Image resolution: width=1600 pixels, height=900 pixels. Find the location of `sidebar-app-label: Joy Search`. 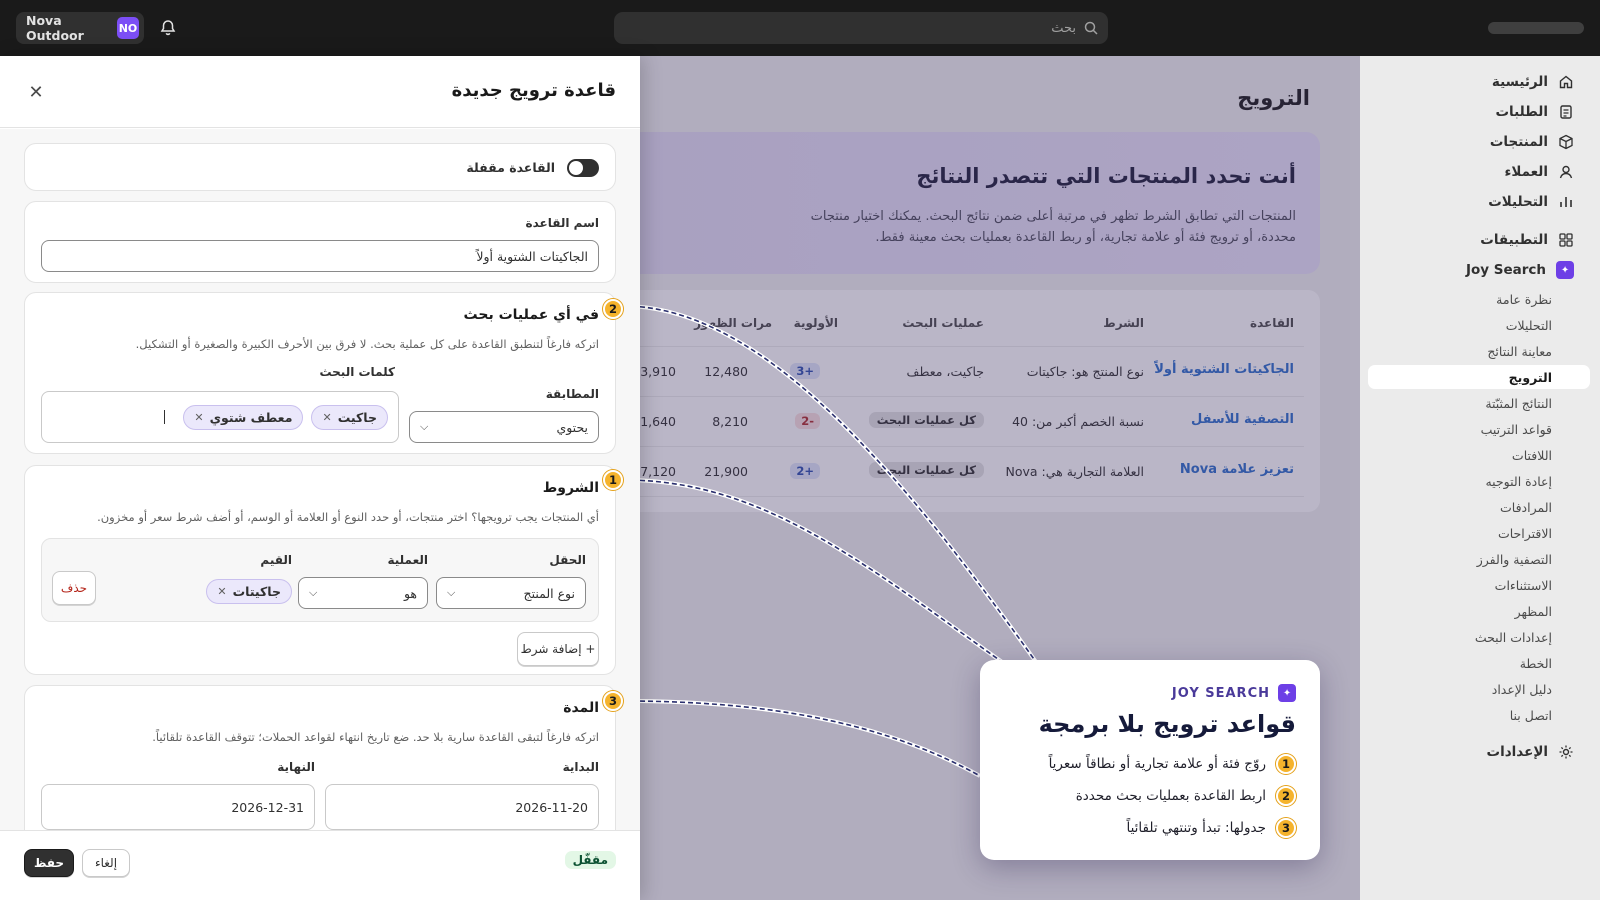

sidebar-app-label: Joy Search is located at coordinates (1505, 270).